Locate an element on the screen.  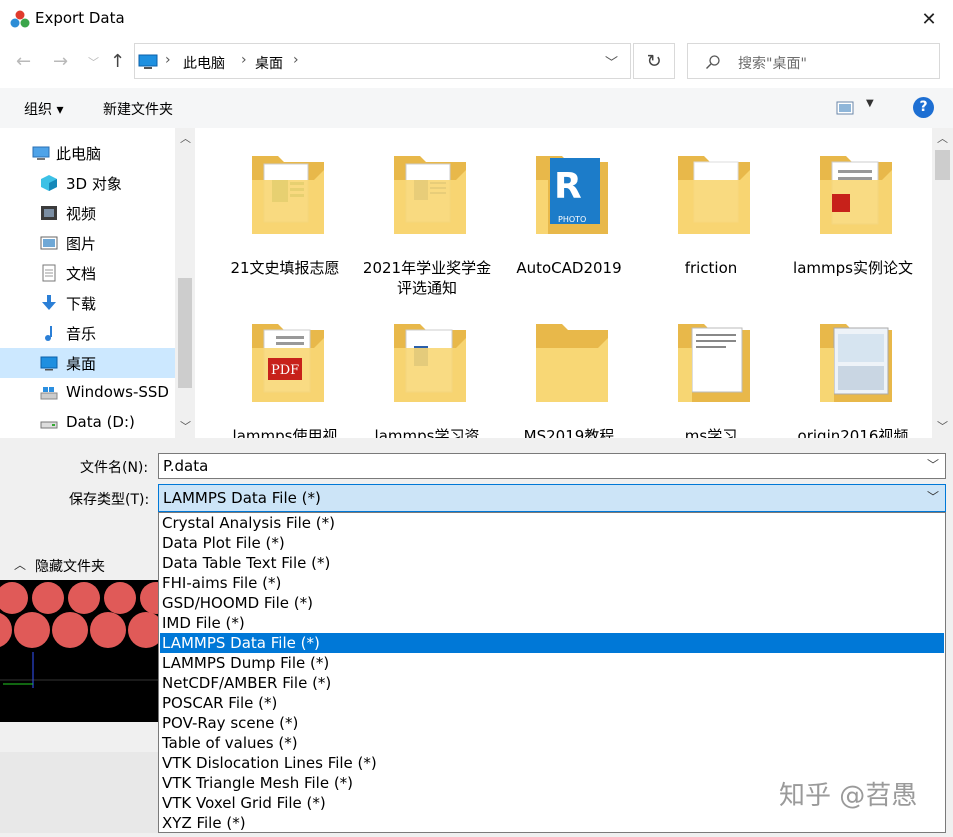
sidebar-item-videos: 视频 is located at coordinates (87, 213).